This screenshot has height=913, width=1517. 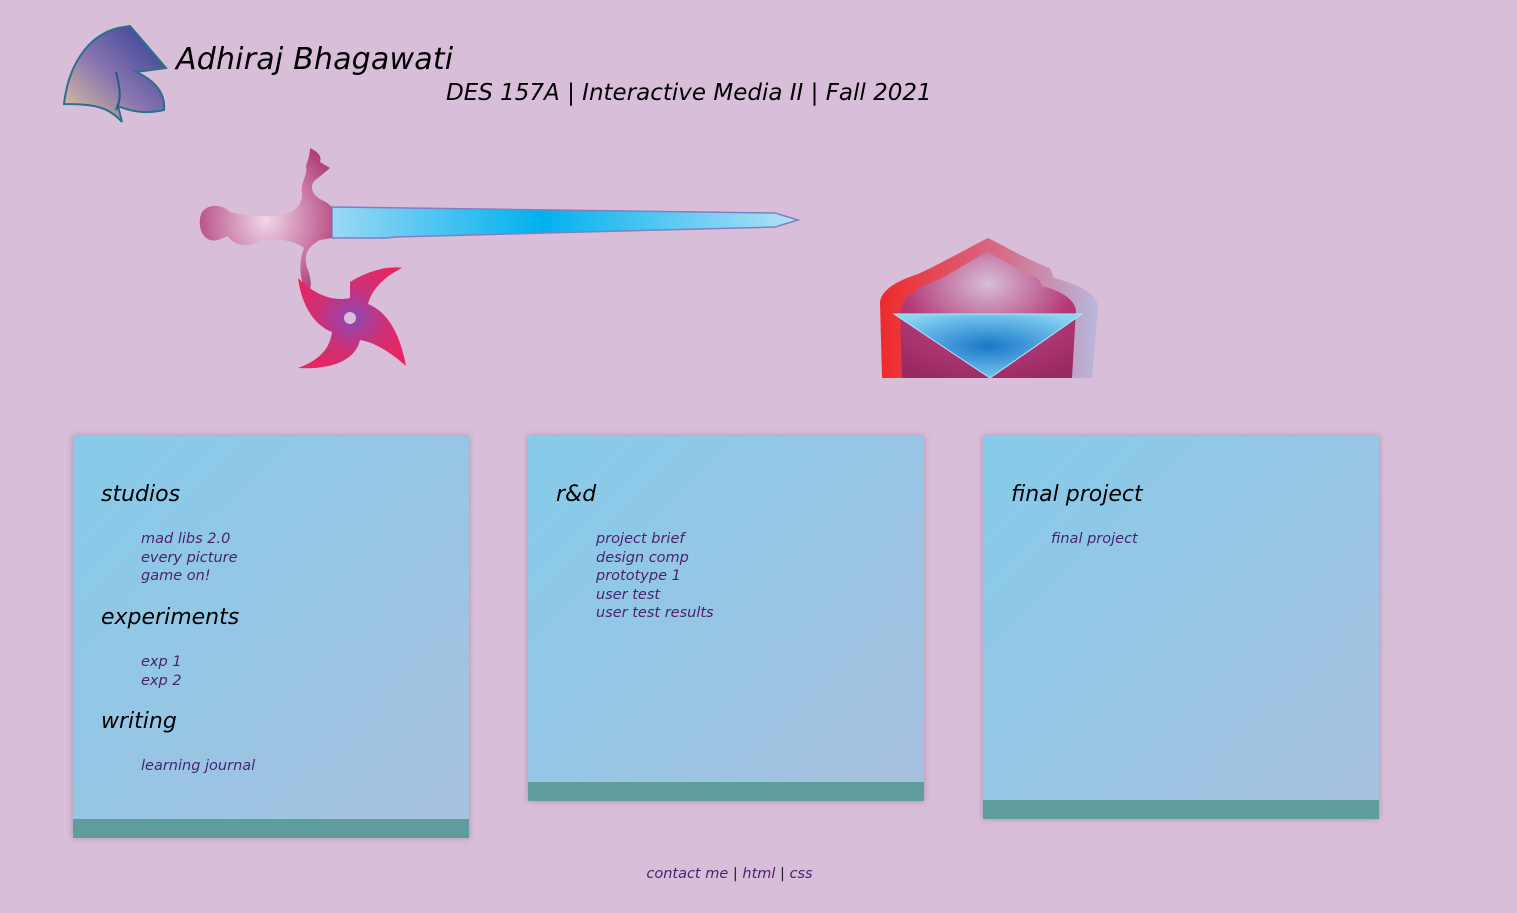 What do you see at coordinates (729, 874) in the screenshot?
I see `footer-links: contact me | html | css` at bounding box center [729, 874].